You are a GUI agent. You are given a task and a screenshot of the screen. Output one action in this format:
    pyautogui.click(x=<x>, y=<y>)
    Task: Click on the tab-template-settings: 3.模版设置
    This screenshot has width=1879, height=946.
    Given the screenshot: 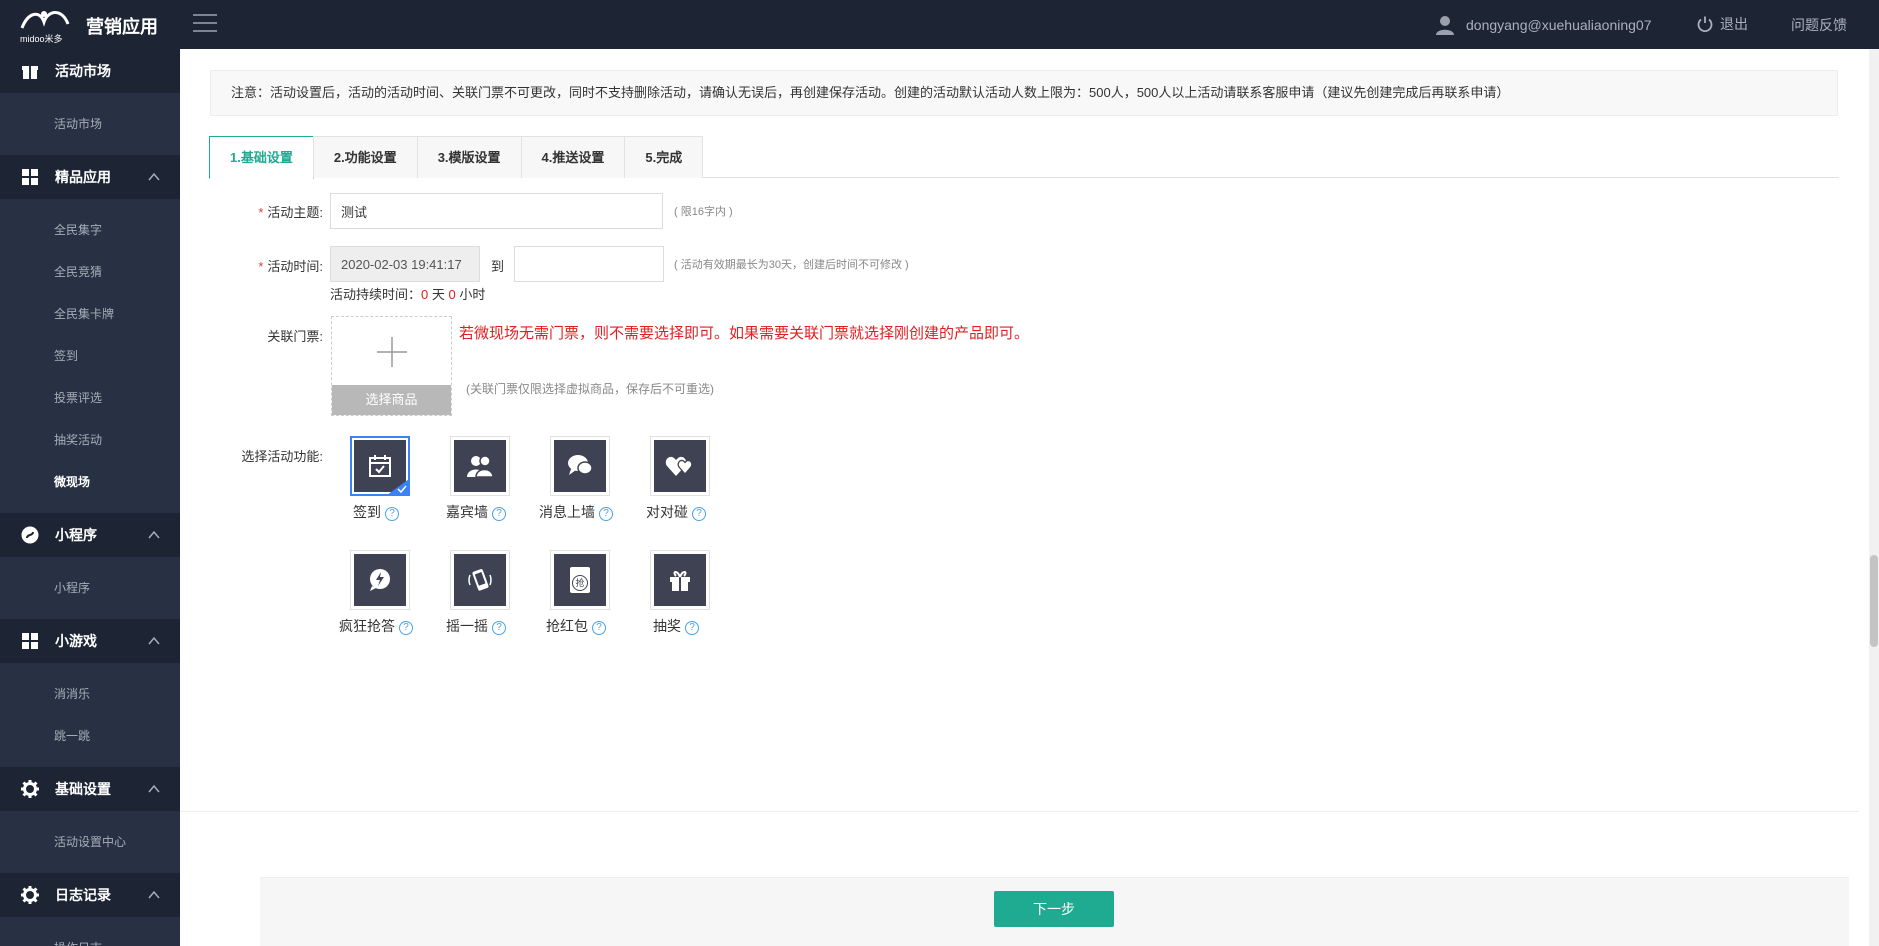 What is the action you would take?
    pyautogui.click(x=469, y=157)
    